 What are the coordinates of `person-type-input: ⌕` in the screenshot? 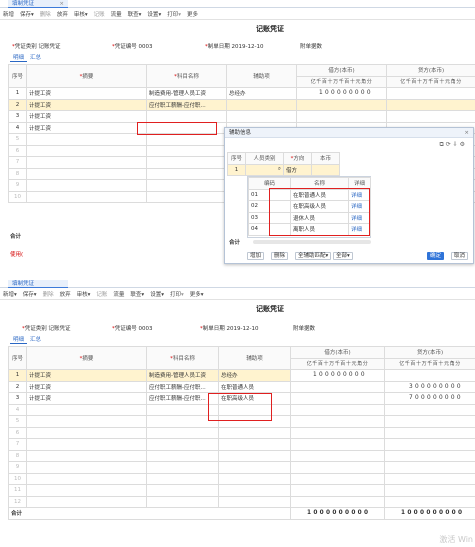 It's located at (264, 169).